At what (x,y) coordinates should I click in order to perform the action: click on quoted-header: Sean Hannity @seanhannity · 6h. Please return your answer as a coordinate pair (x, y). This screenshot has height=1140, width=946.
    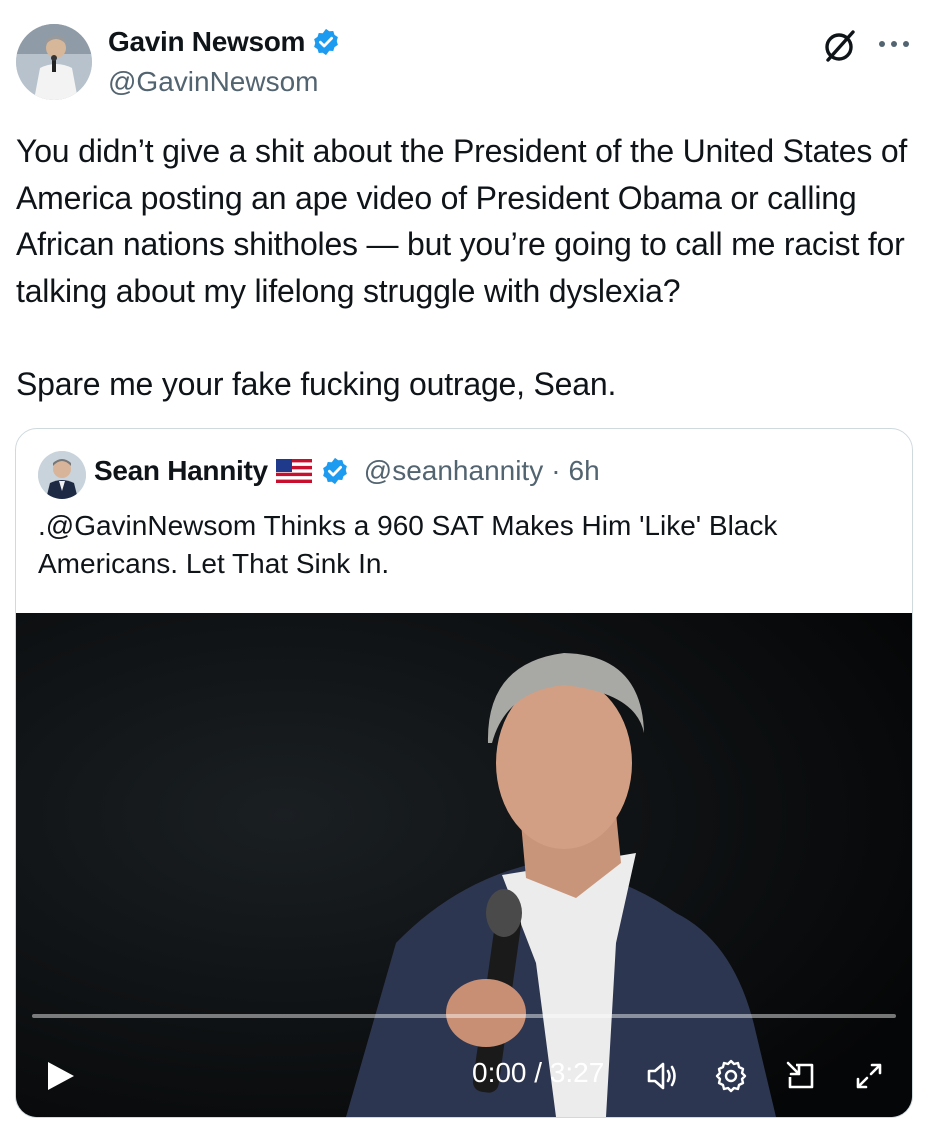
    Looking at the image, I should click on (347, 471).